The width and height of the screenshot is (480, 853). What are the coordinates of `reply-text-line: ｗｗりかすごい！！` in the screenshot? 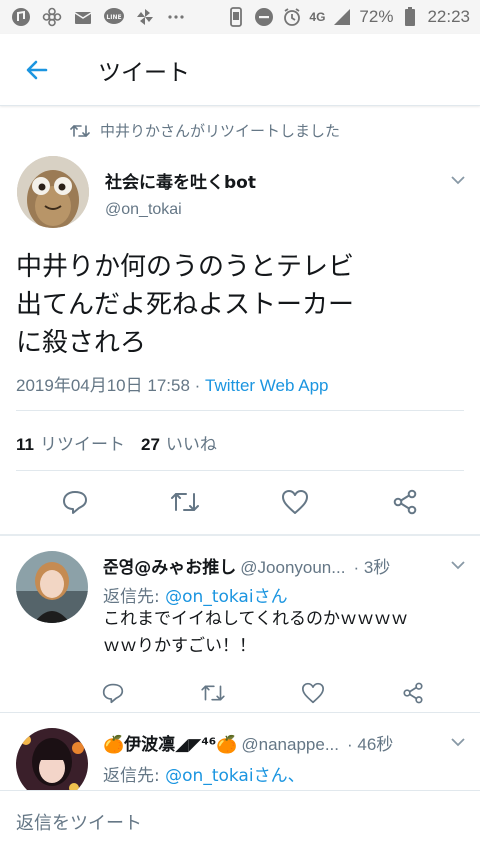 It's located at (179, 646).